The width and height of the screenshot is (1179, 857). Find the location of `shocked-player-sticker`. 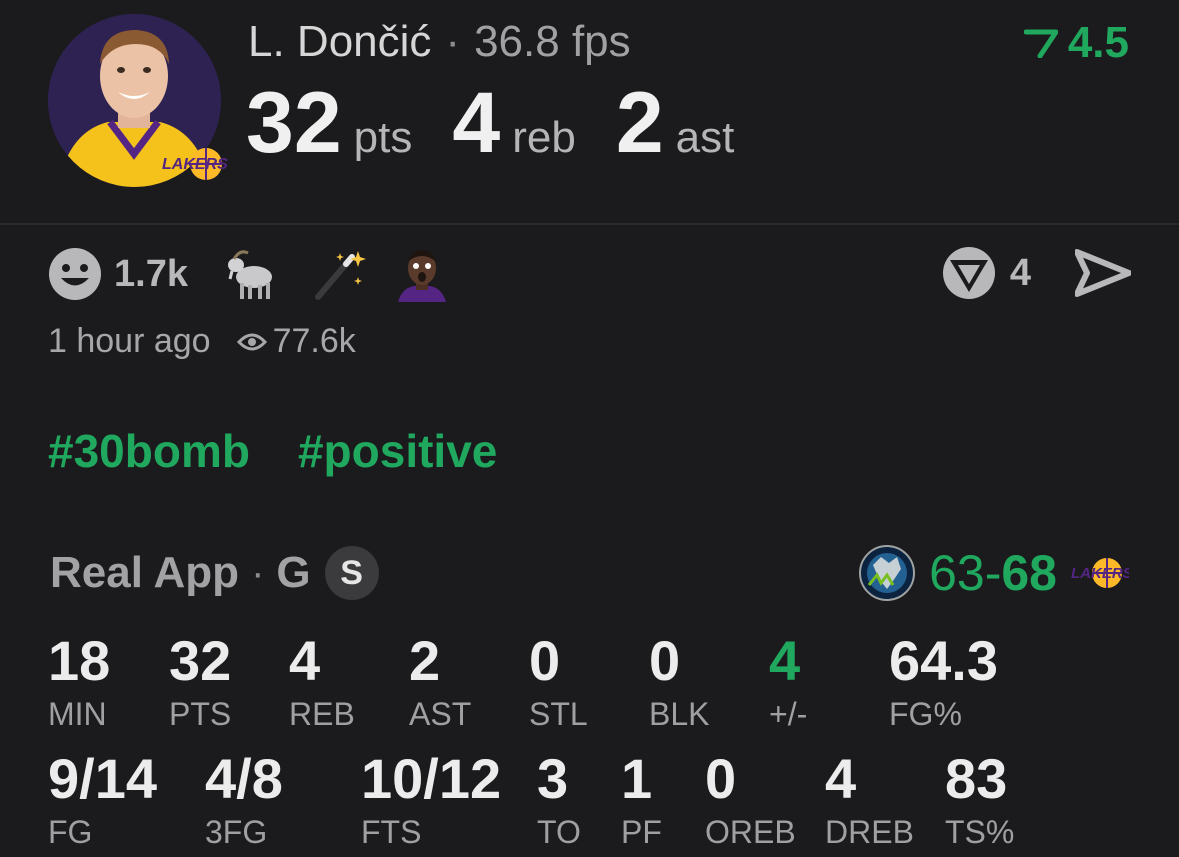

shocked-player-sticker is located at coordinates (422, 274).